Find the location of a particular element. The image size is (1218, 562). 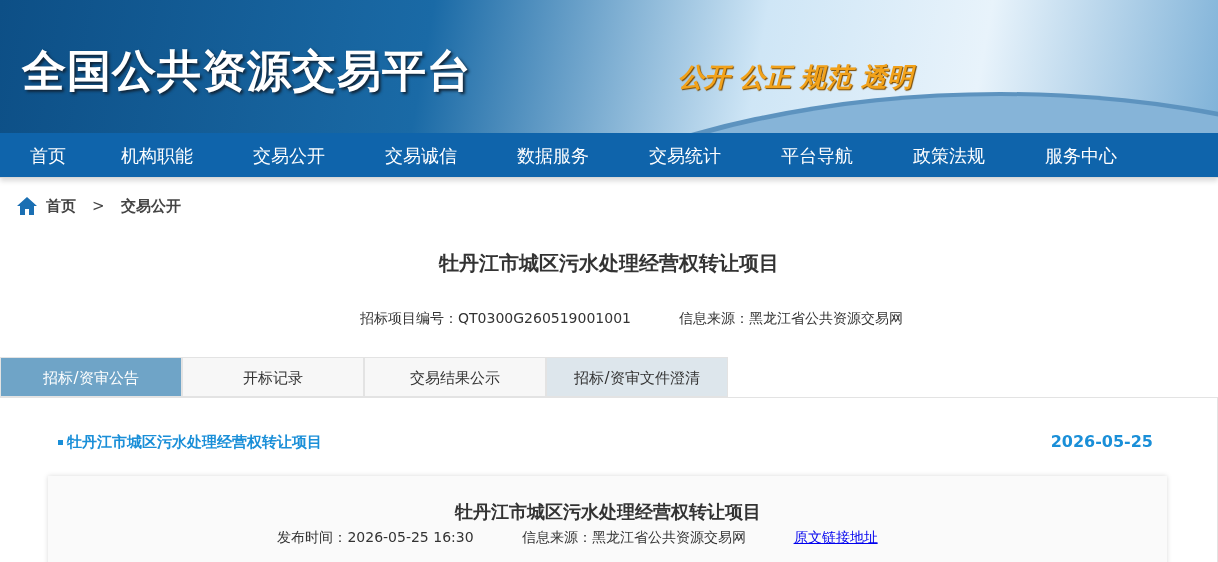

nav-link: 机构职能 is located at coordinates (157, 155).